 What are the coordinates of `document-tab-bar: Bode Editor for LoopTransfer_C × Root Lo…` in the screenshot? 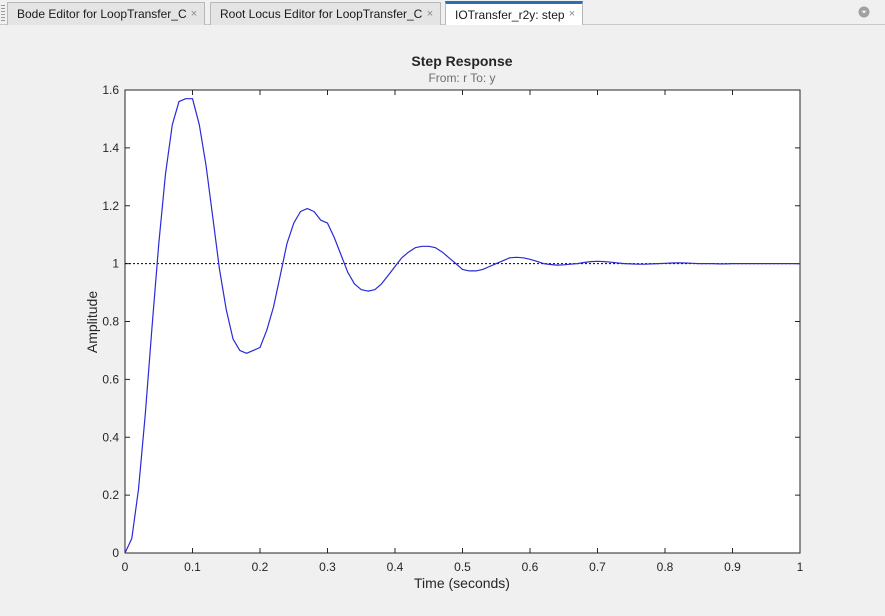 It's located at (442, 12).